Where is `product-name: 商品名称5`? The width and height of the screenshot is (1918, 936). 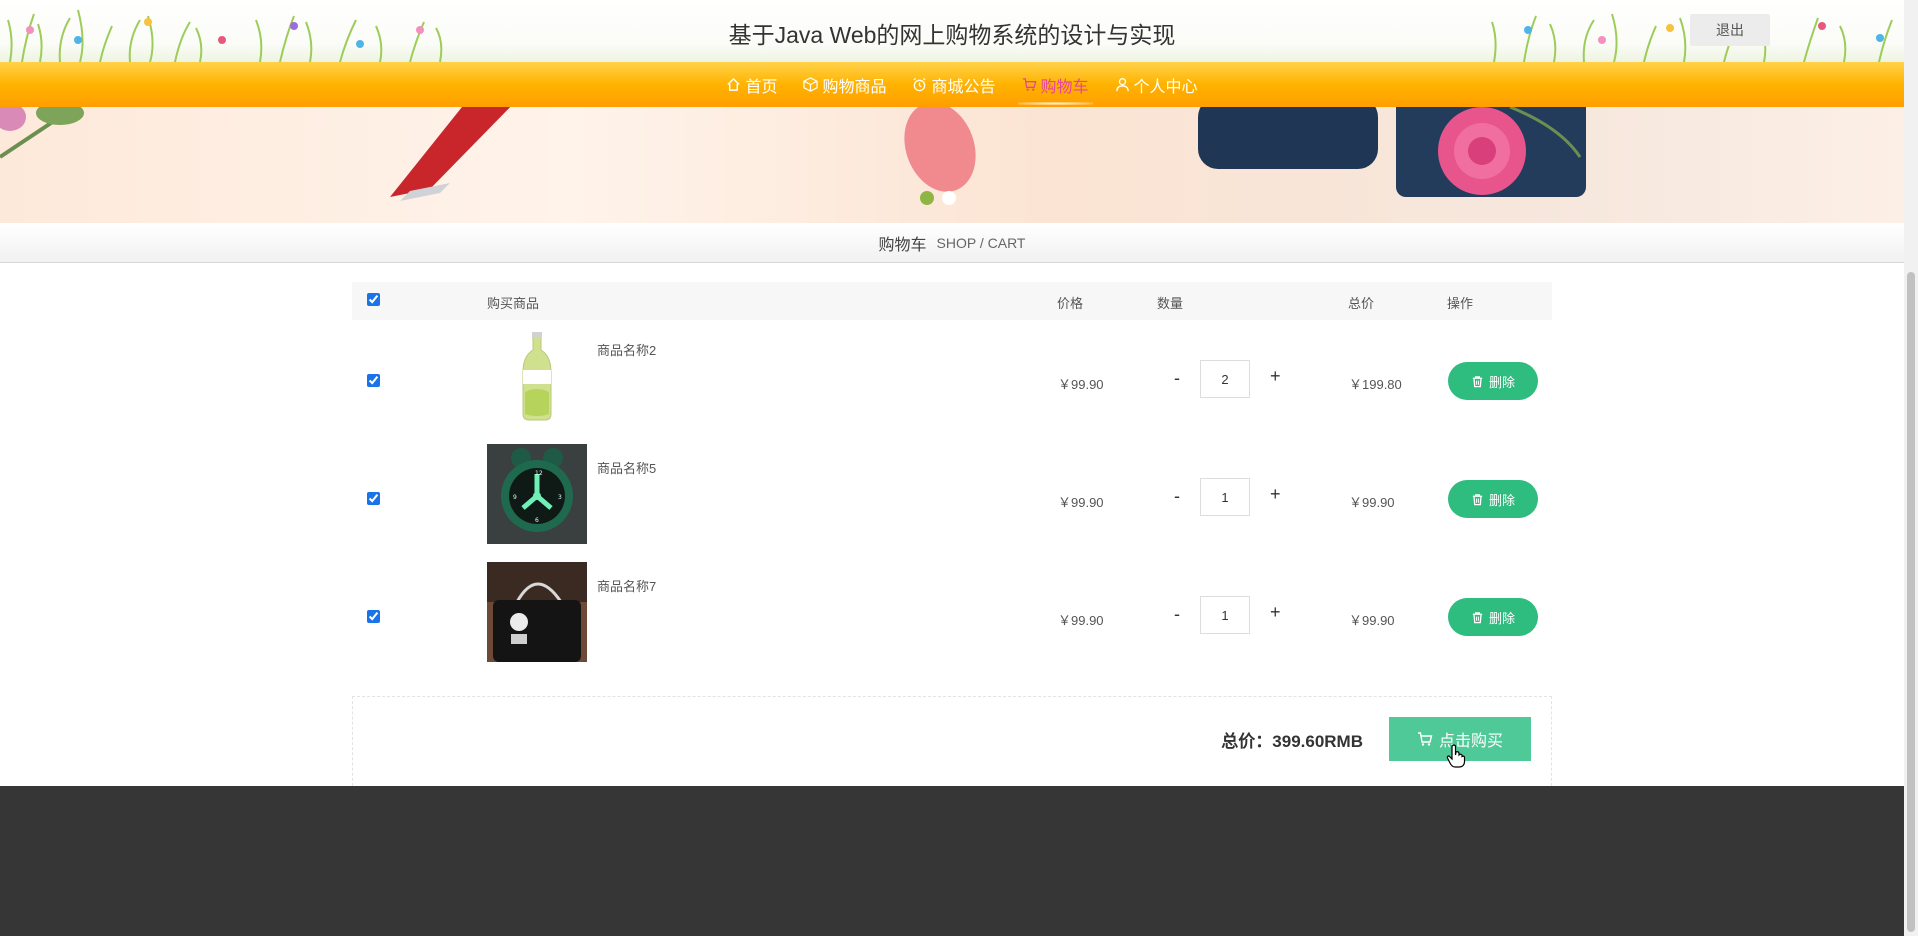 product-name: 商品名称5 is located at coordinates (626, 467).